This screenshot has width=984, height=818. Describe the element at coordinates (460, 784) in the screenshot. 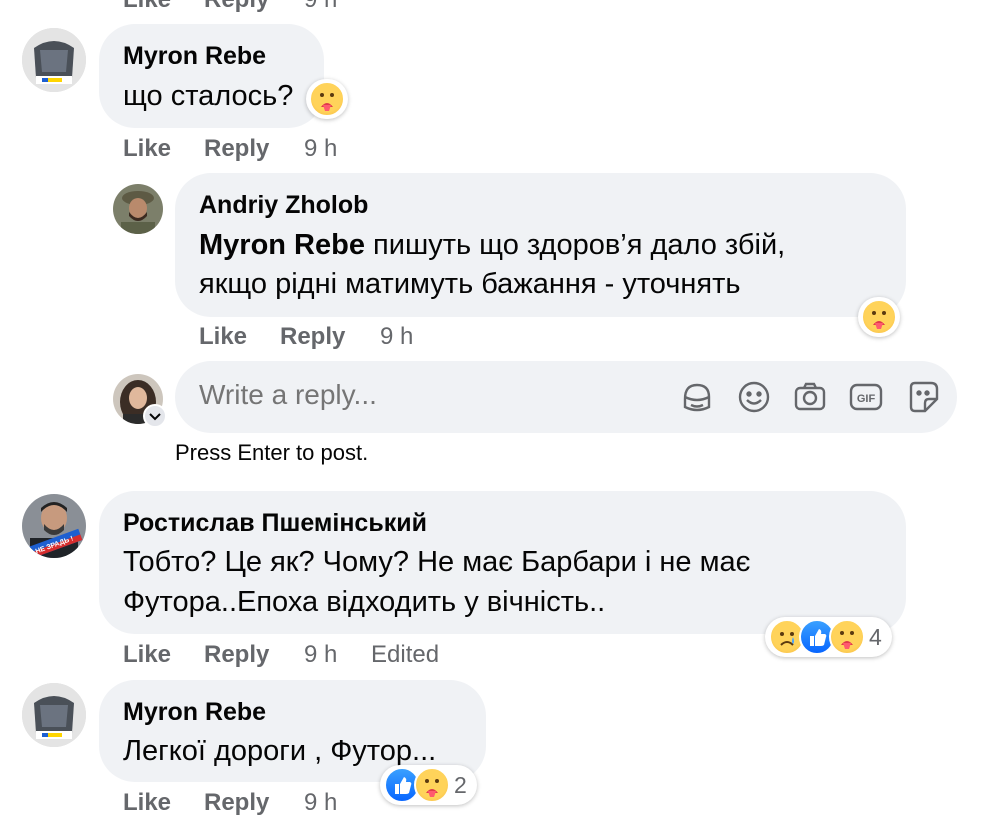

I see `reaction-count: 2` at that location.